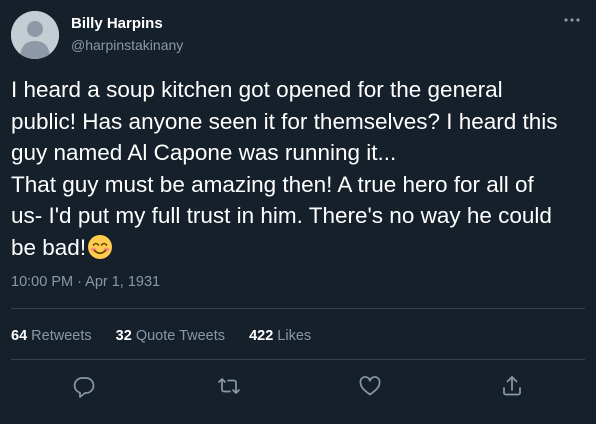 The width and height of the screenshot is (596, 424). Describe the element at coordinates (61, 336) in the screenshot. I see `retweets-label: Retweets` at that location.